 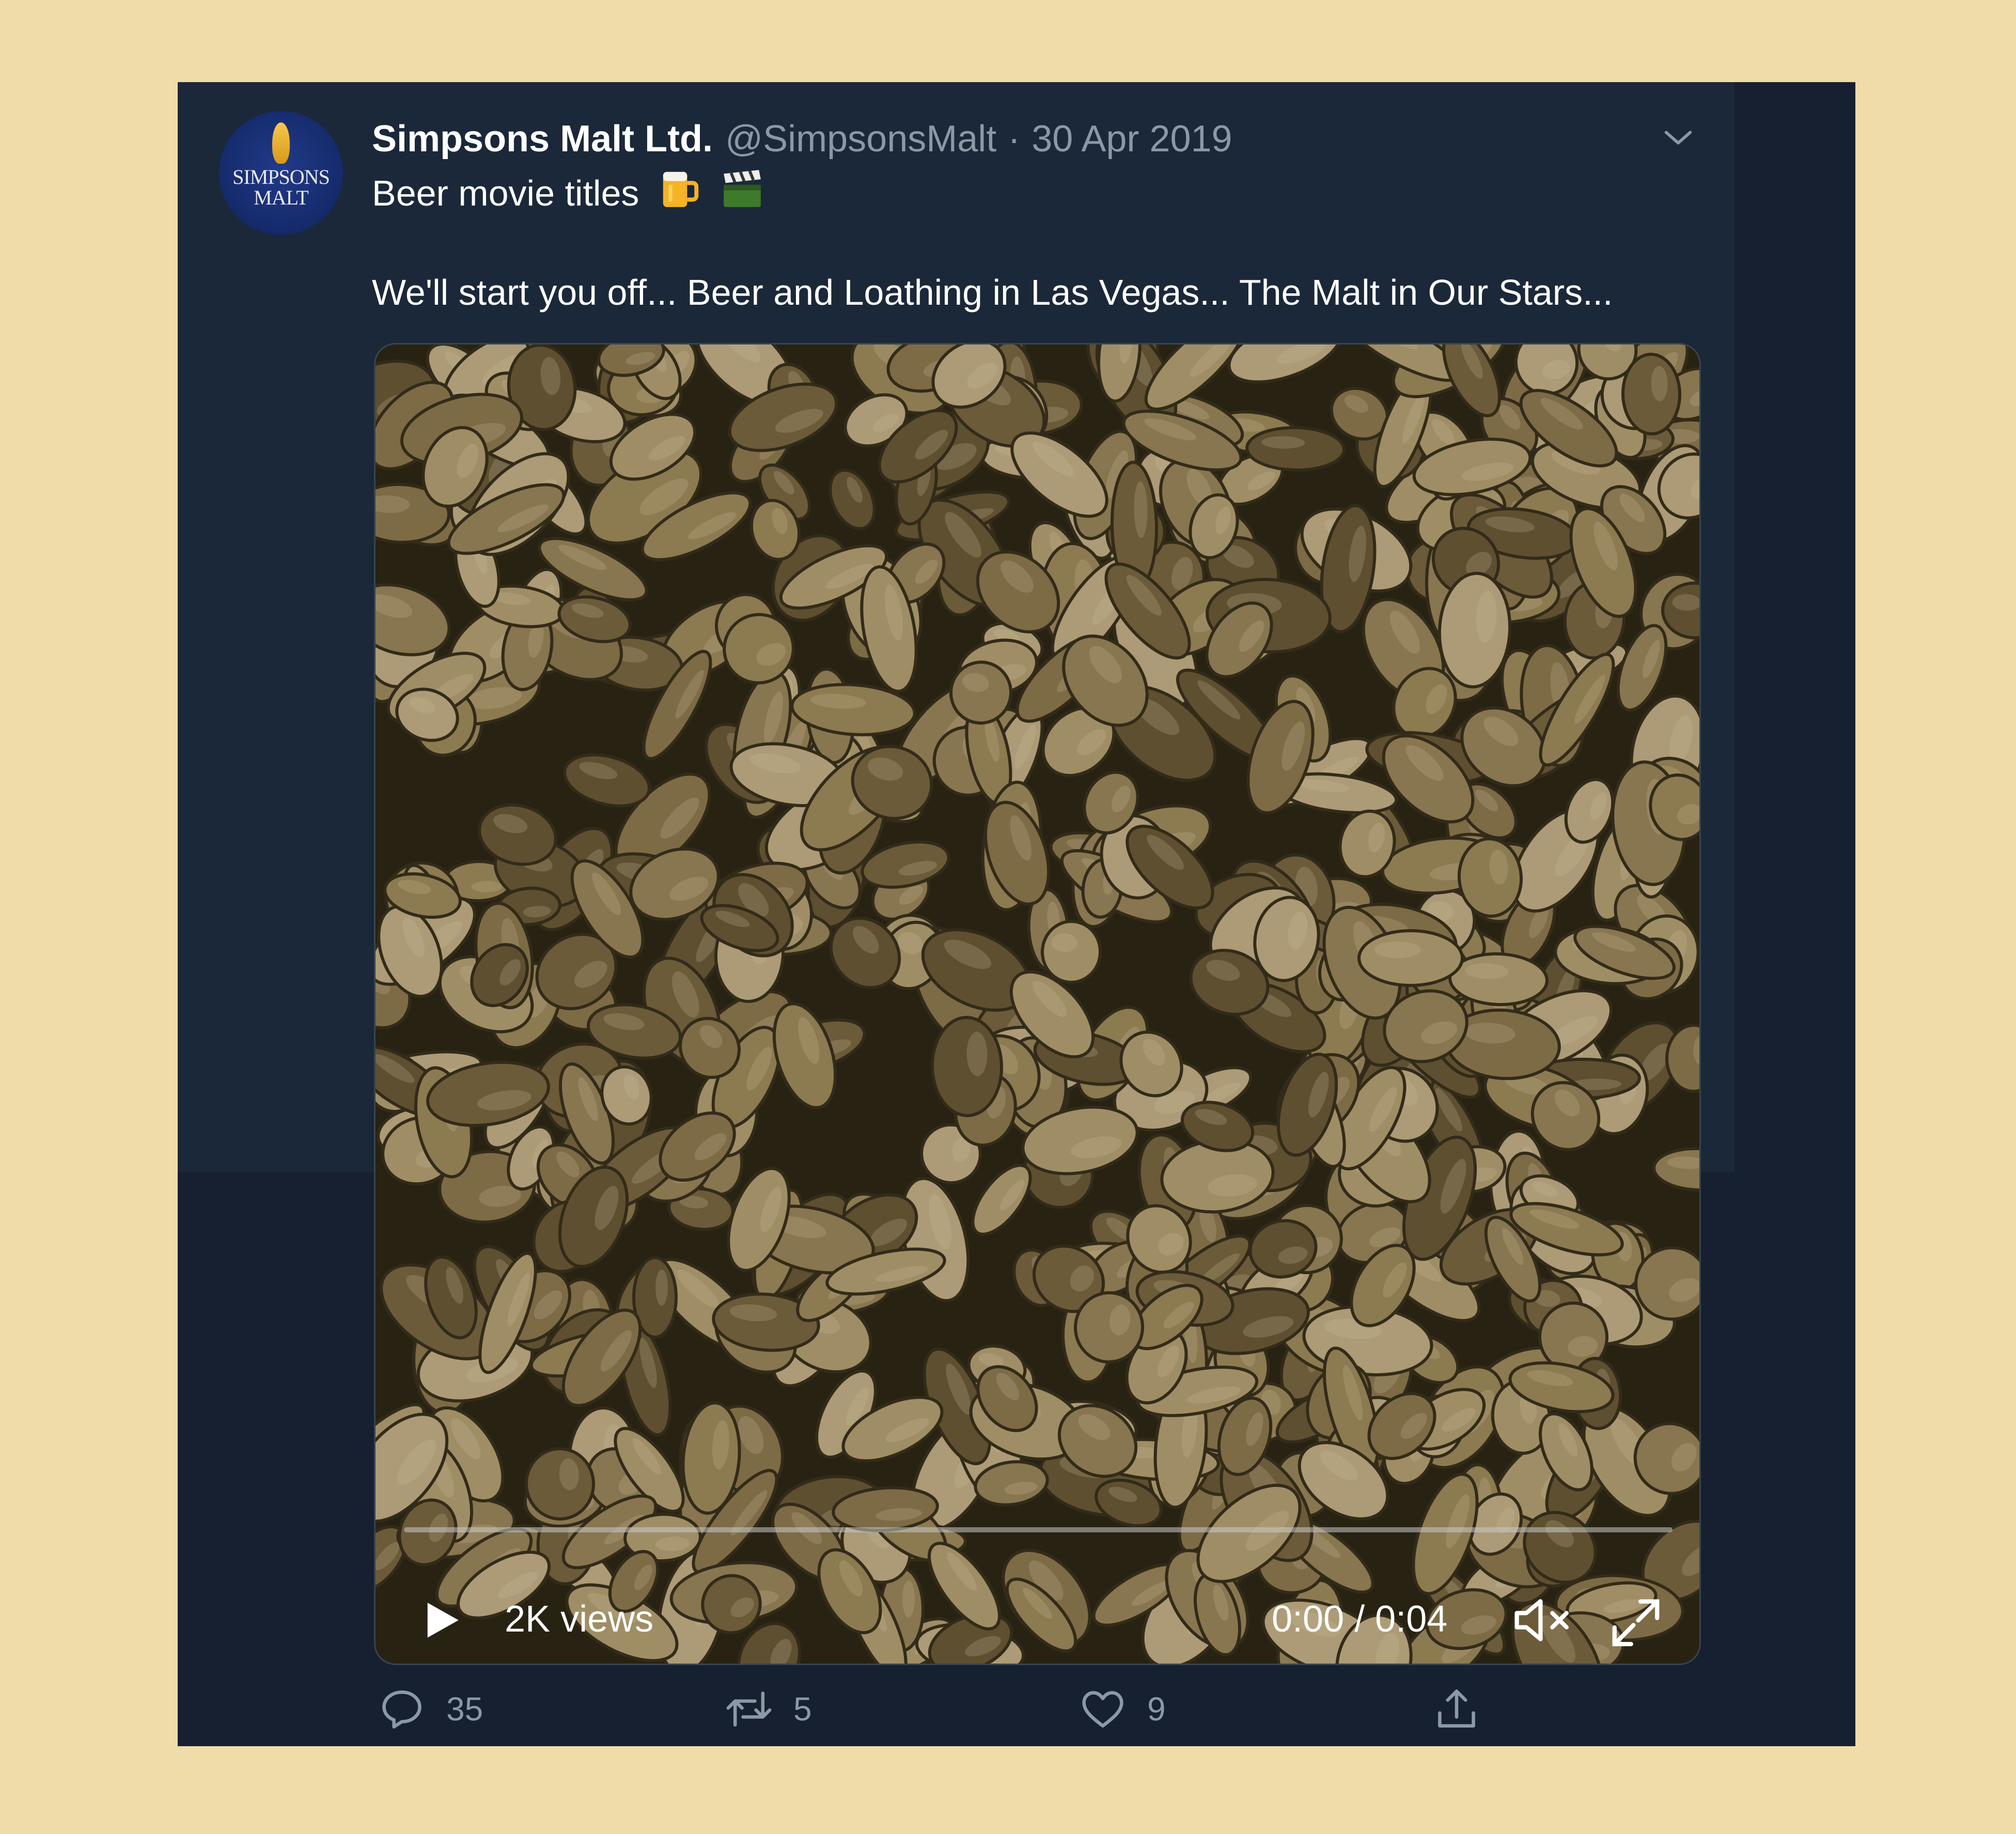 I want to click on share-button, so click(x=1456, y=1709).